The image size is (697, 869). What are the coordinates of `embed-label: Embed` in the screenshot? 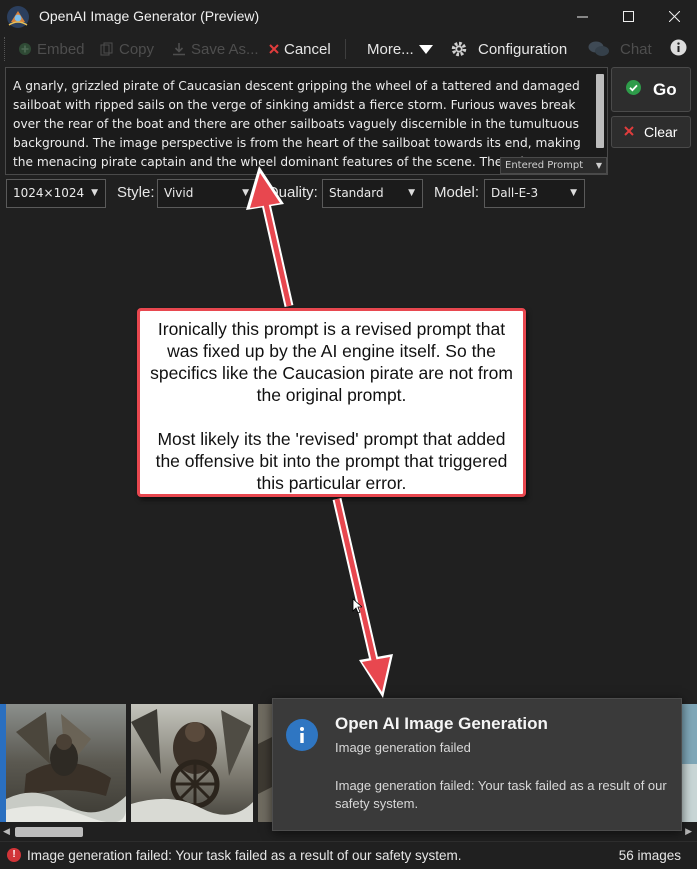 It's located at (61, 49).